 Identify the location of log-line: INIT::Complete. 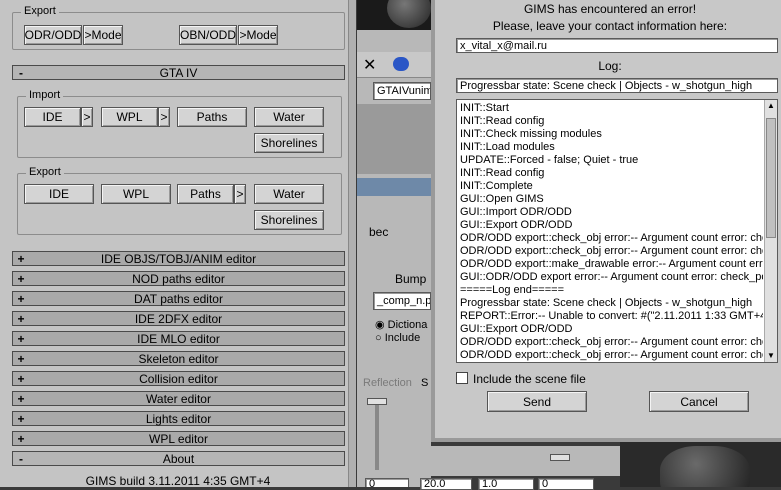
(496, 186).